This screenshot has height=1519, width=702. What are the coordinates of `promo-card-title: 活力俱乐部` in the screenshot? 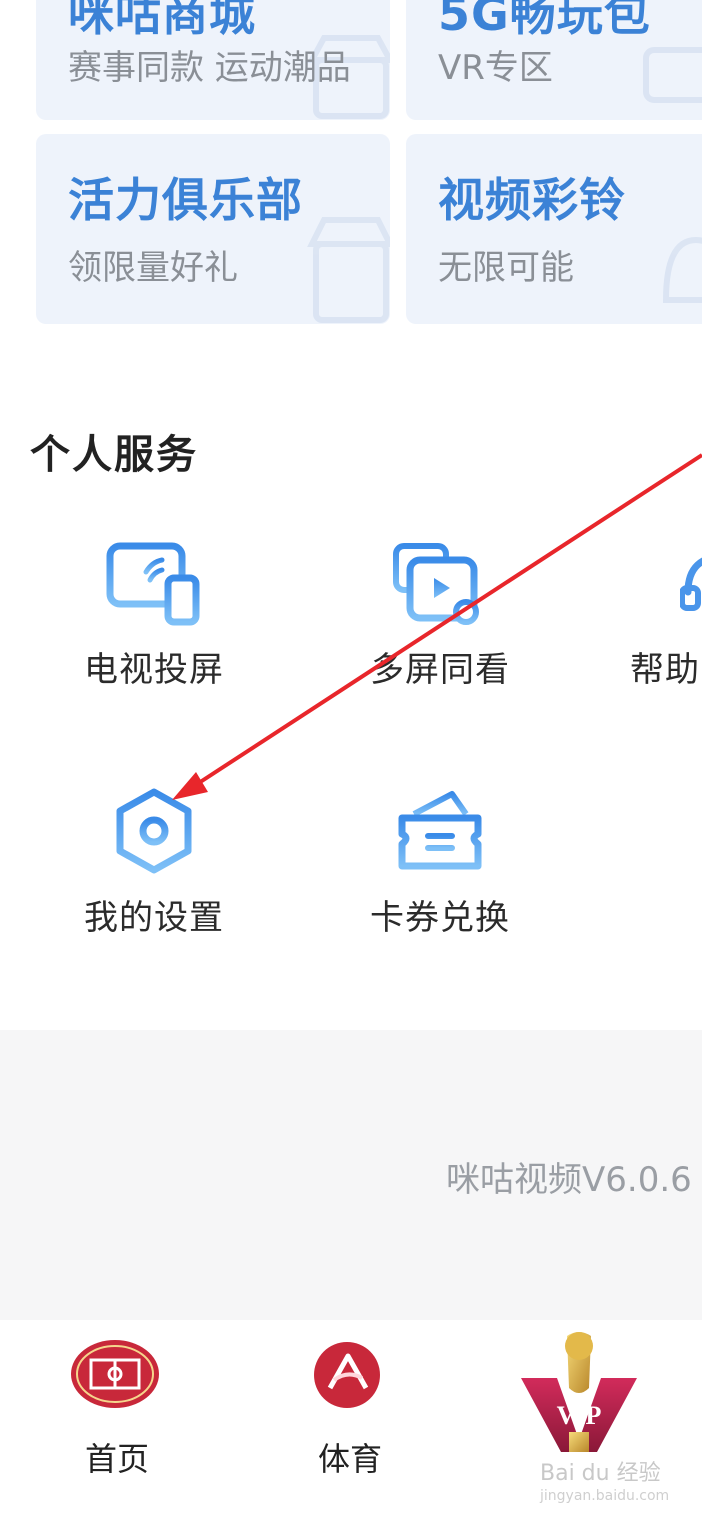 It's located at (185, 200).